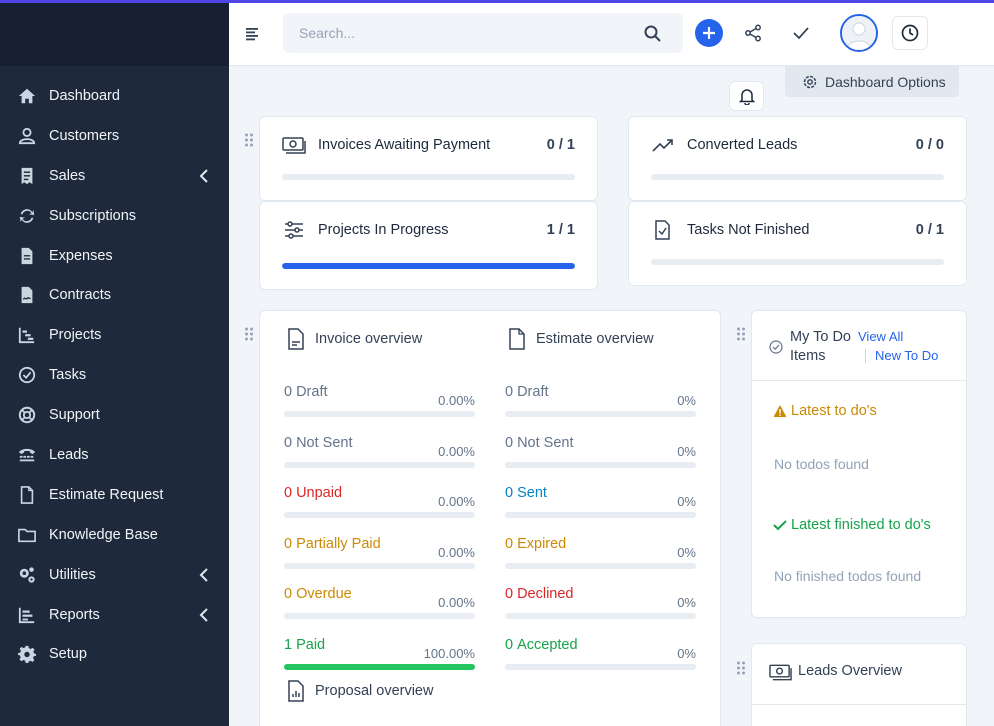 This screenshot has width=994, height=726. What do you see at coordinates (379, 505) in the screenshot?
I see `invoice-row-unpaid: 0 Unpaid 0.00%` at bounding box center [379, 505].